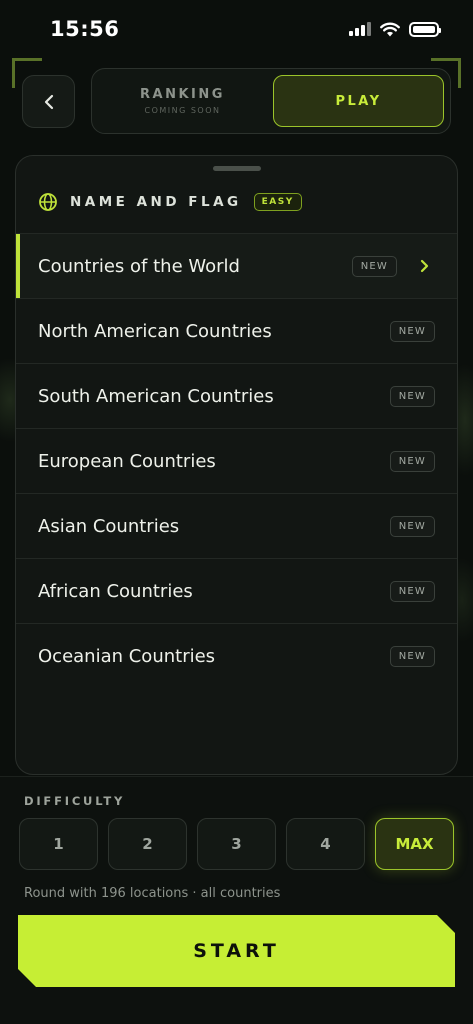 This screenshot has width=473, height=1024. What do you see at coordinates (109, 526) in the screenshot?
I see `list-item-label: Asian Countries` at bounding box center [109, 526].